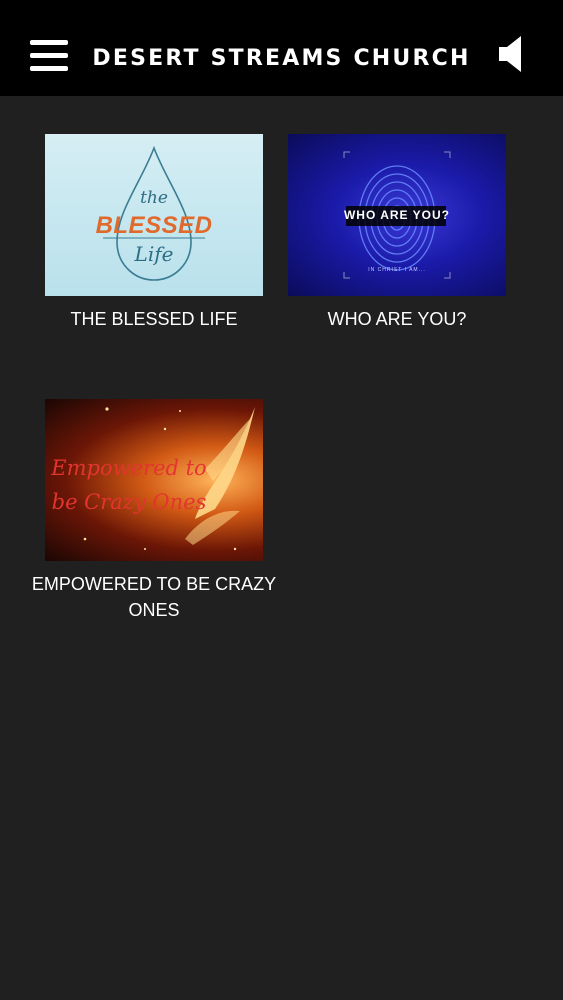  What do you see at coordinates (512, 54) in the screenshot?
I see `speaker-icon` at bounding box center [512, 54].